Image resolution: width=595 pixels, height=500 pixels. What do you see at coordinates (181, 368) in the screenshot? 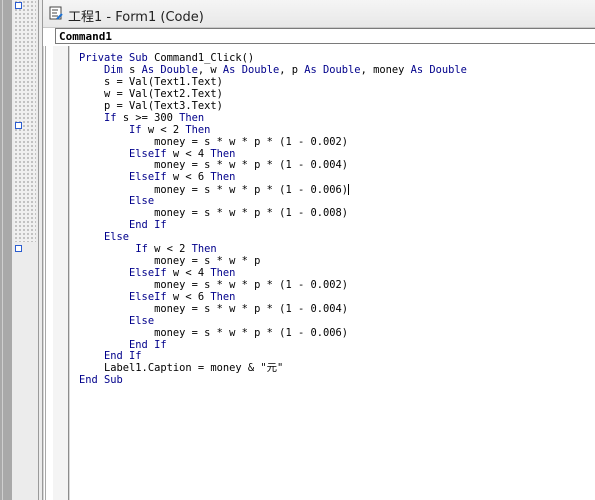
I see `code-token: Label1.Caption = money & "元"` at bounding box center [181, 368].